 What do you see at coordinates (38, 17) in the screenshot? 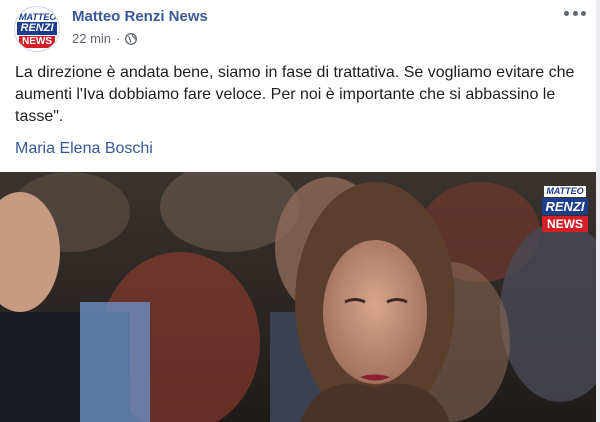
I see `avatar-logo-line1: MATTEO` at bounding box center [38, 17].